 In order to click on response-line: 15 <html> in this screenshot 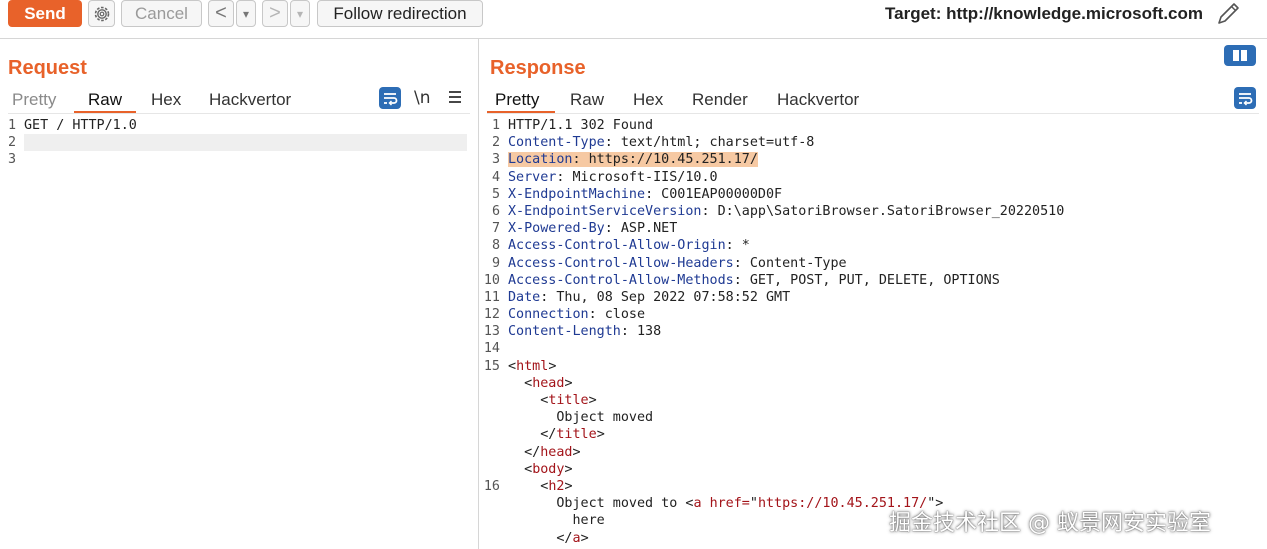, I will do `click(772, 366)`.